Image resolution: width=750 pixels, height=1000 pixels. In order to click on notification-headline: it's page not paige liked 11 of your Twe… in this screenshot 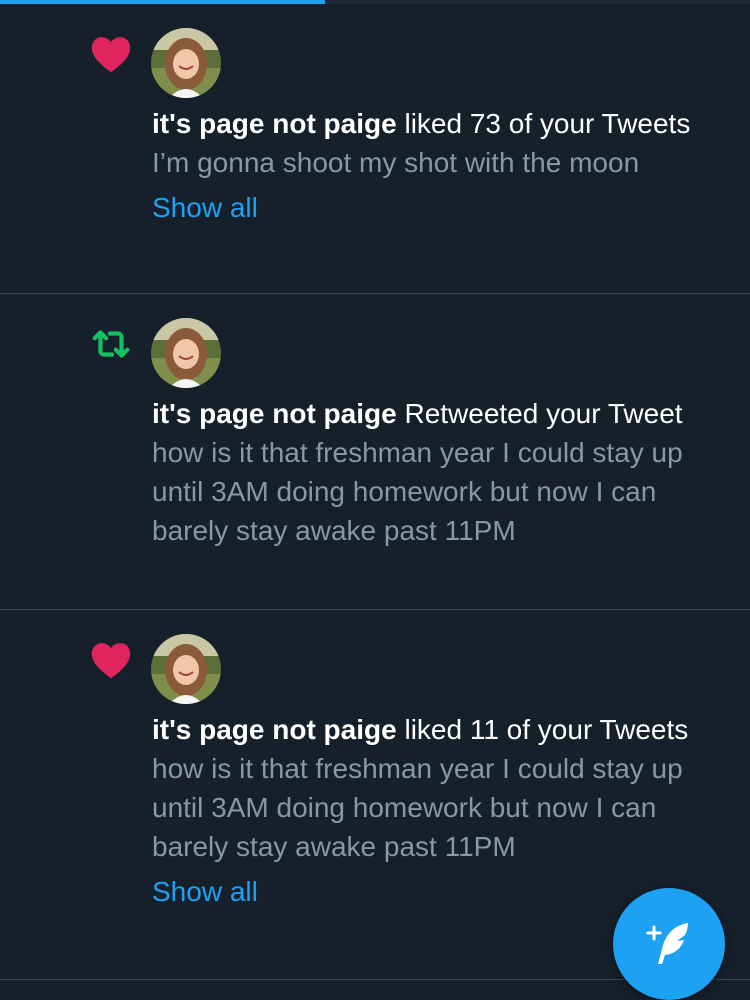, I will do `click(432, 729)`.